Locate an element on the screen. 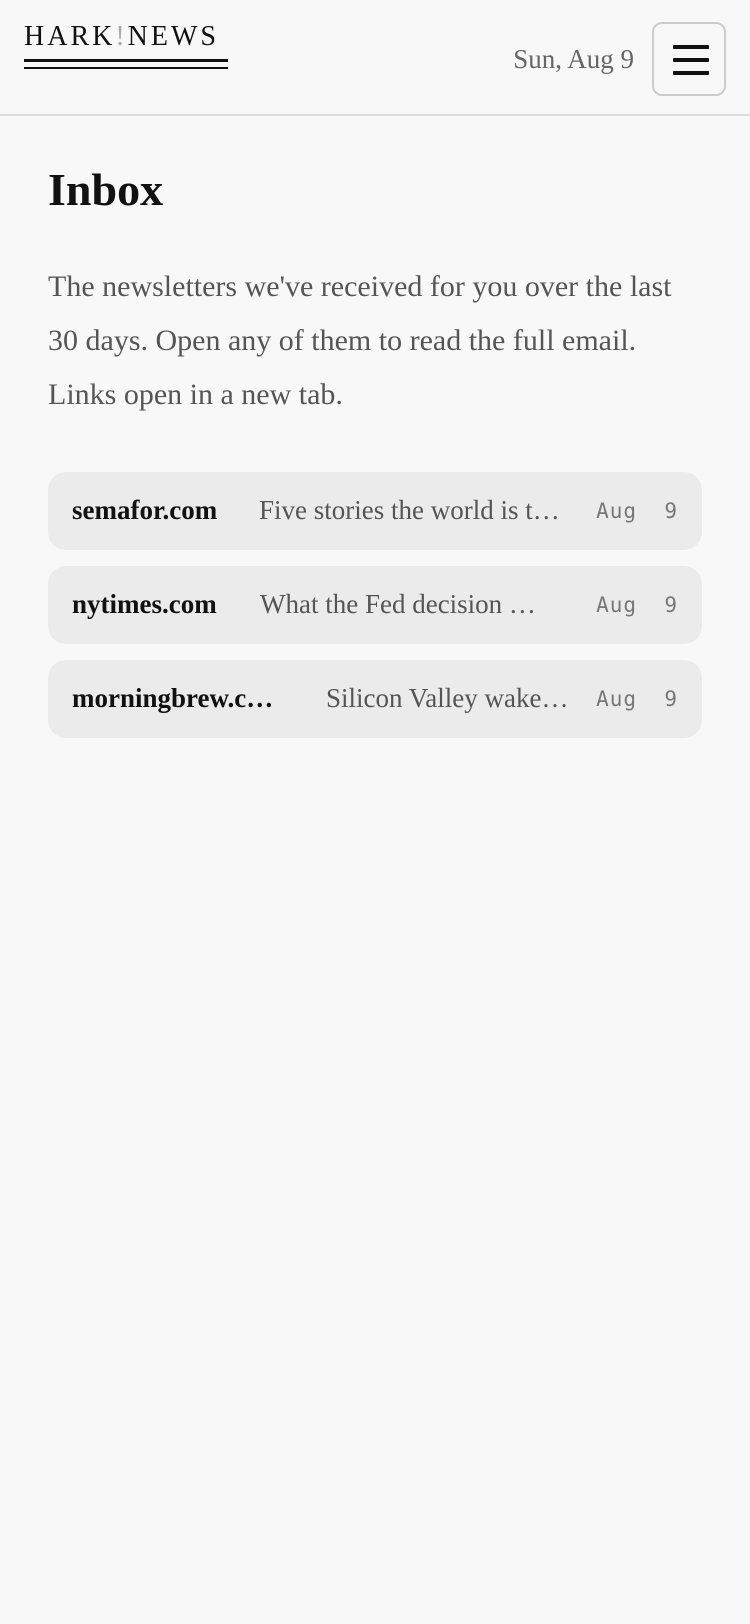 The image size is (750, 1624). logo: HARK!NEWS is located at coordinates (121, 37).